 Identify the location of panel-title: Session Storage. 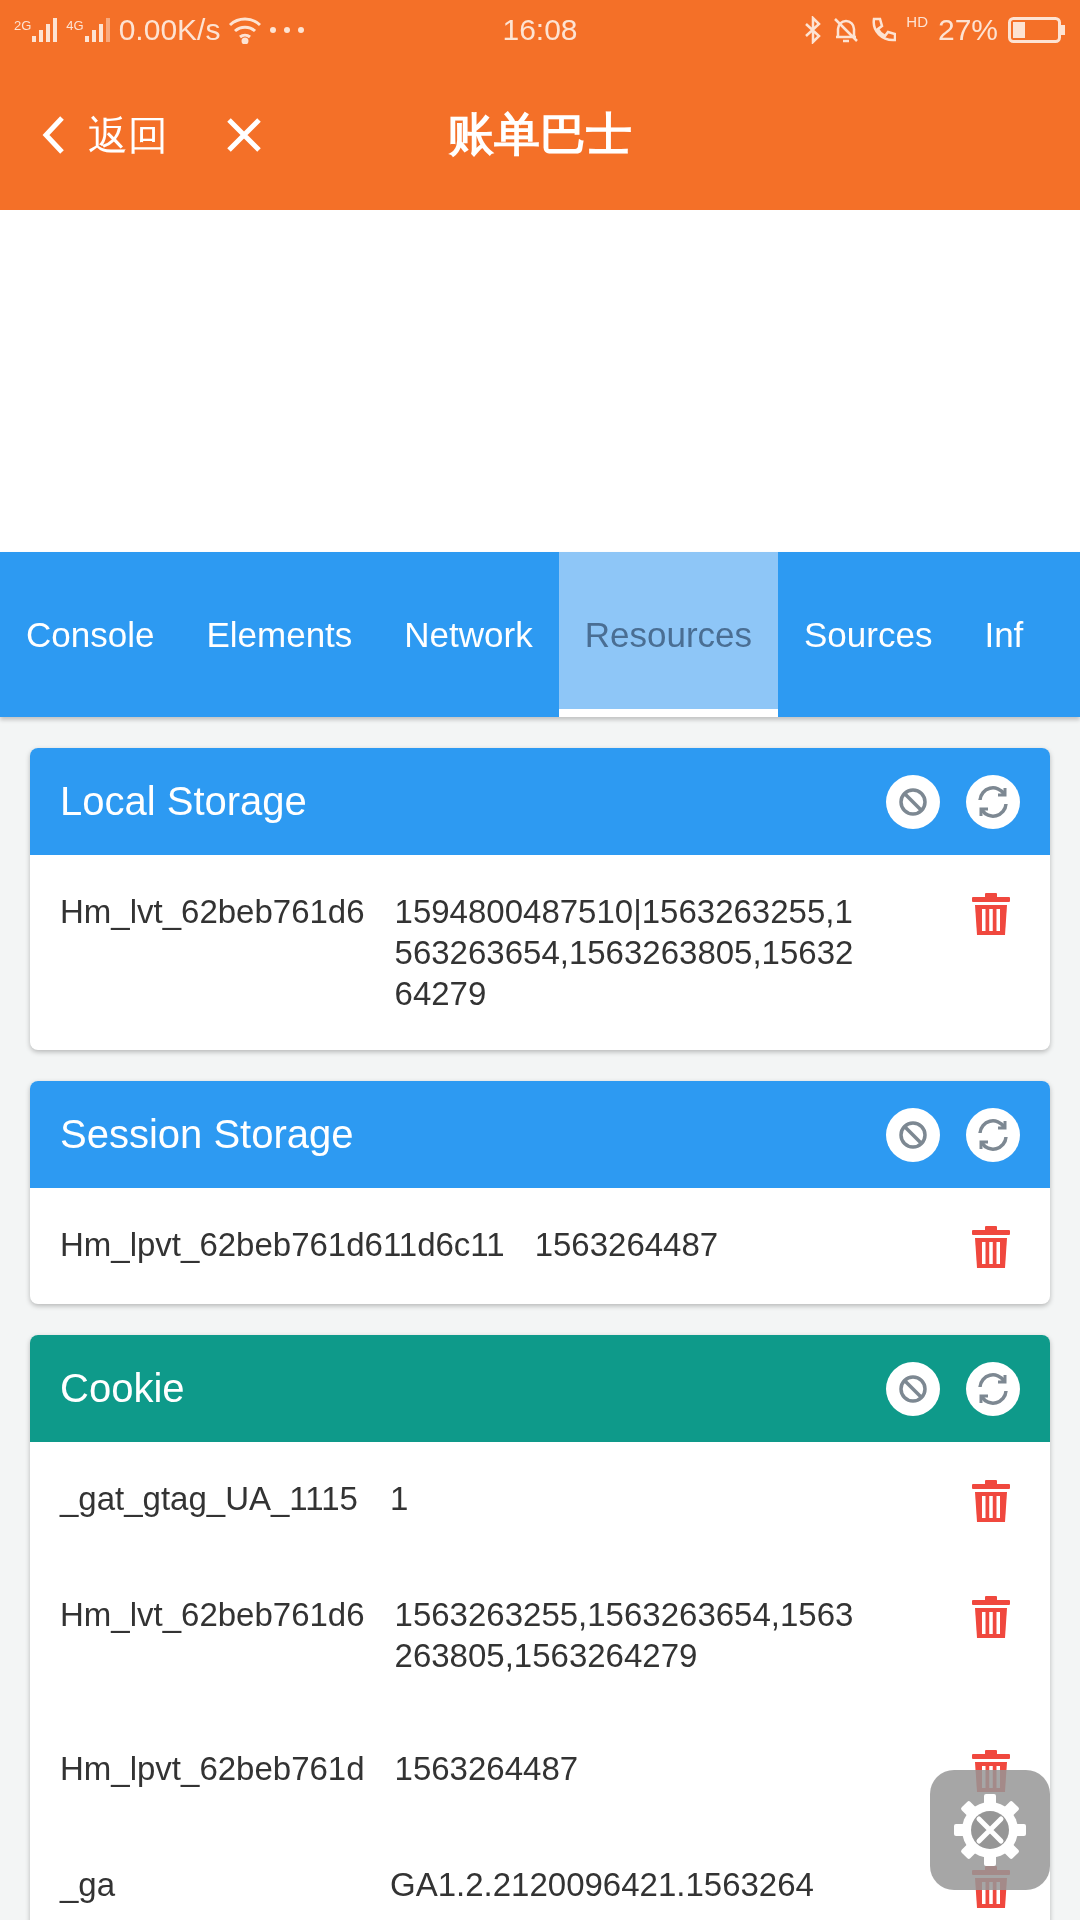
(207, 1134).